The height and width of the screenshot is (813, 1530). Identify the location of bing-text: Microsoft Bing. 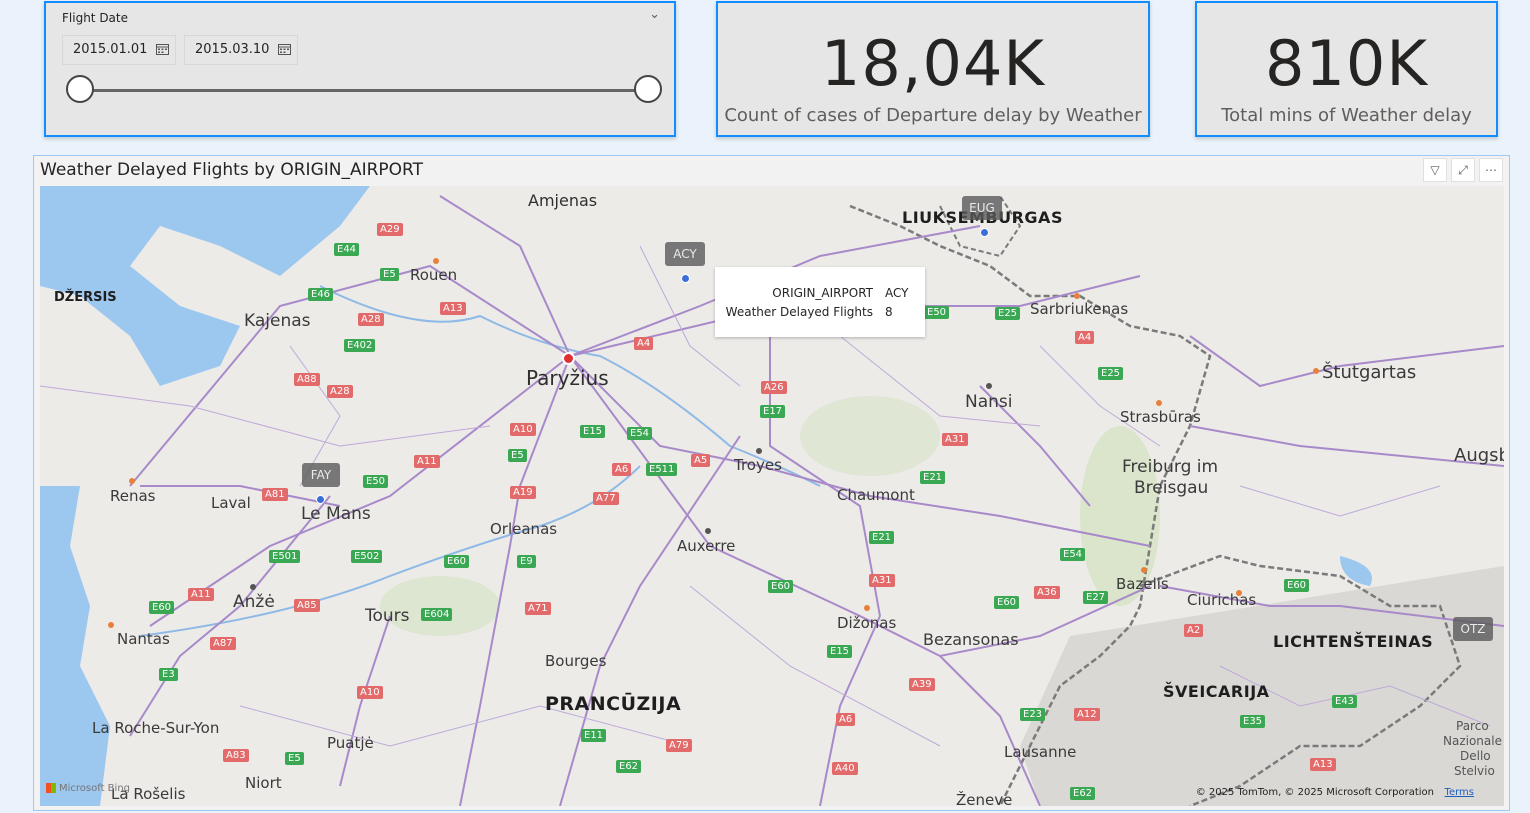
(95, 788).